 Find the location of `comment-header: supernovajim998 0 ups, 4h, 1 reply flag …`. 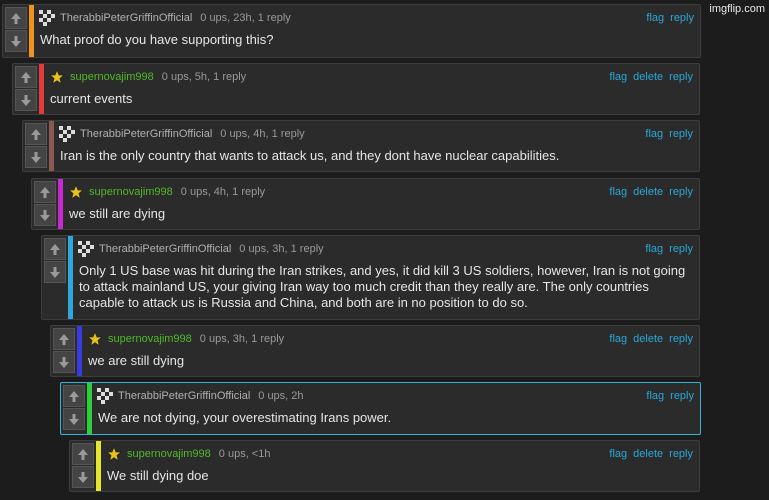

comment-header: supernovajim998 0 ups, 4h, 1 reply flag … is located at coordinates (380, 192).